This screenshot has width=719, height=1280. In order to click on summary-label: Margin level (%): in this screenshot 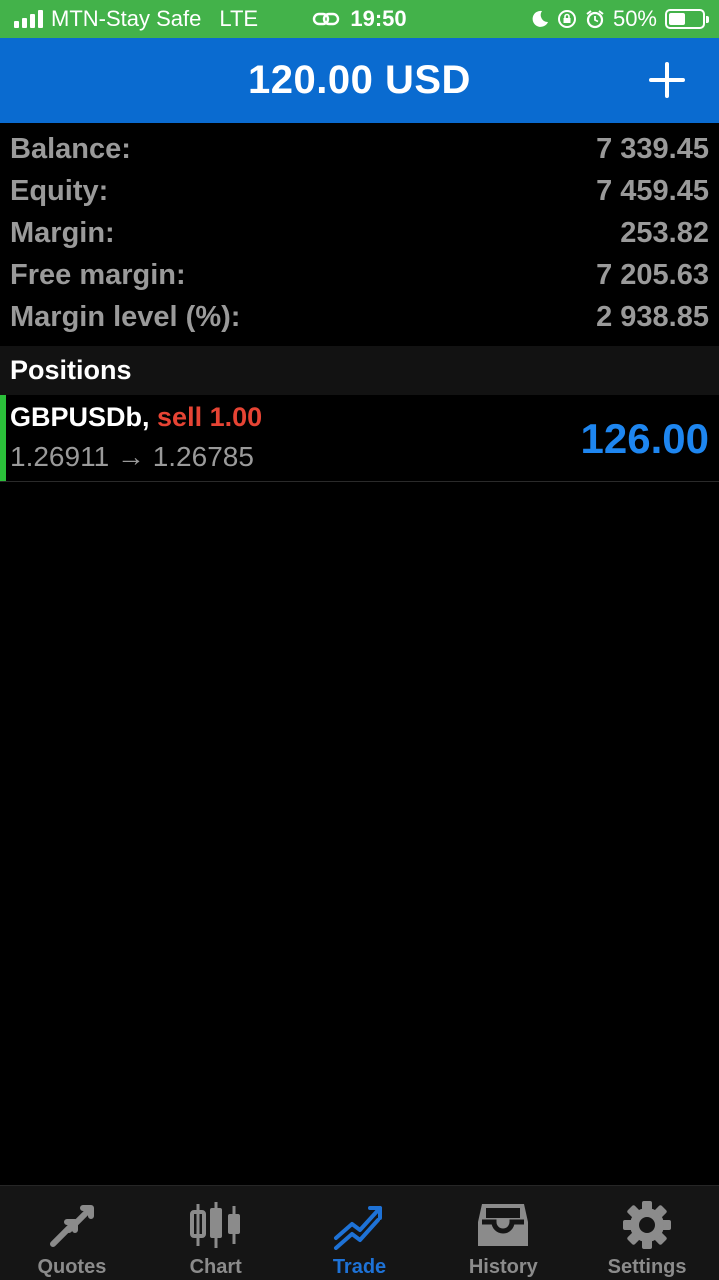, I will do `click(125, 316)`.